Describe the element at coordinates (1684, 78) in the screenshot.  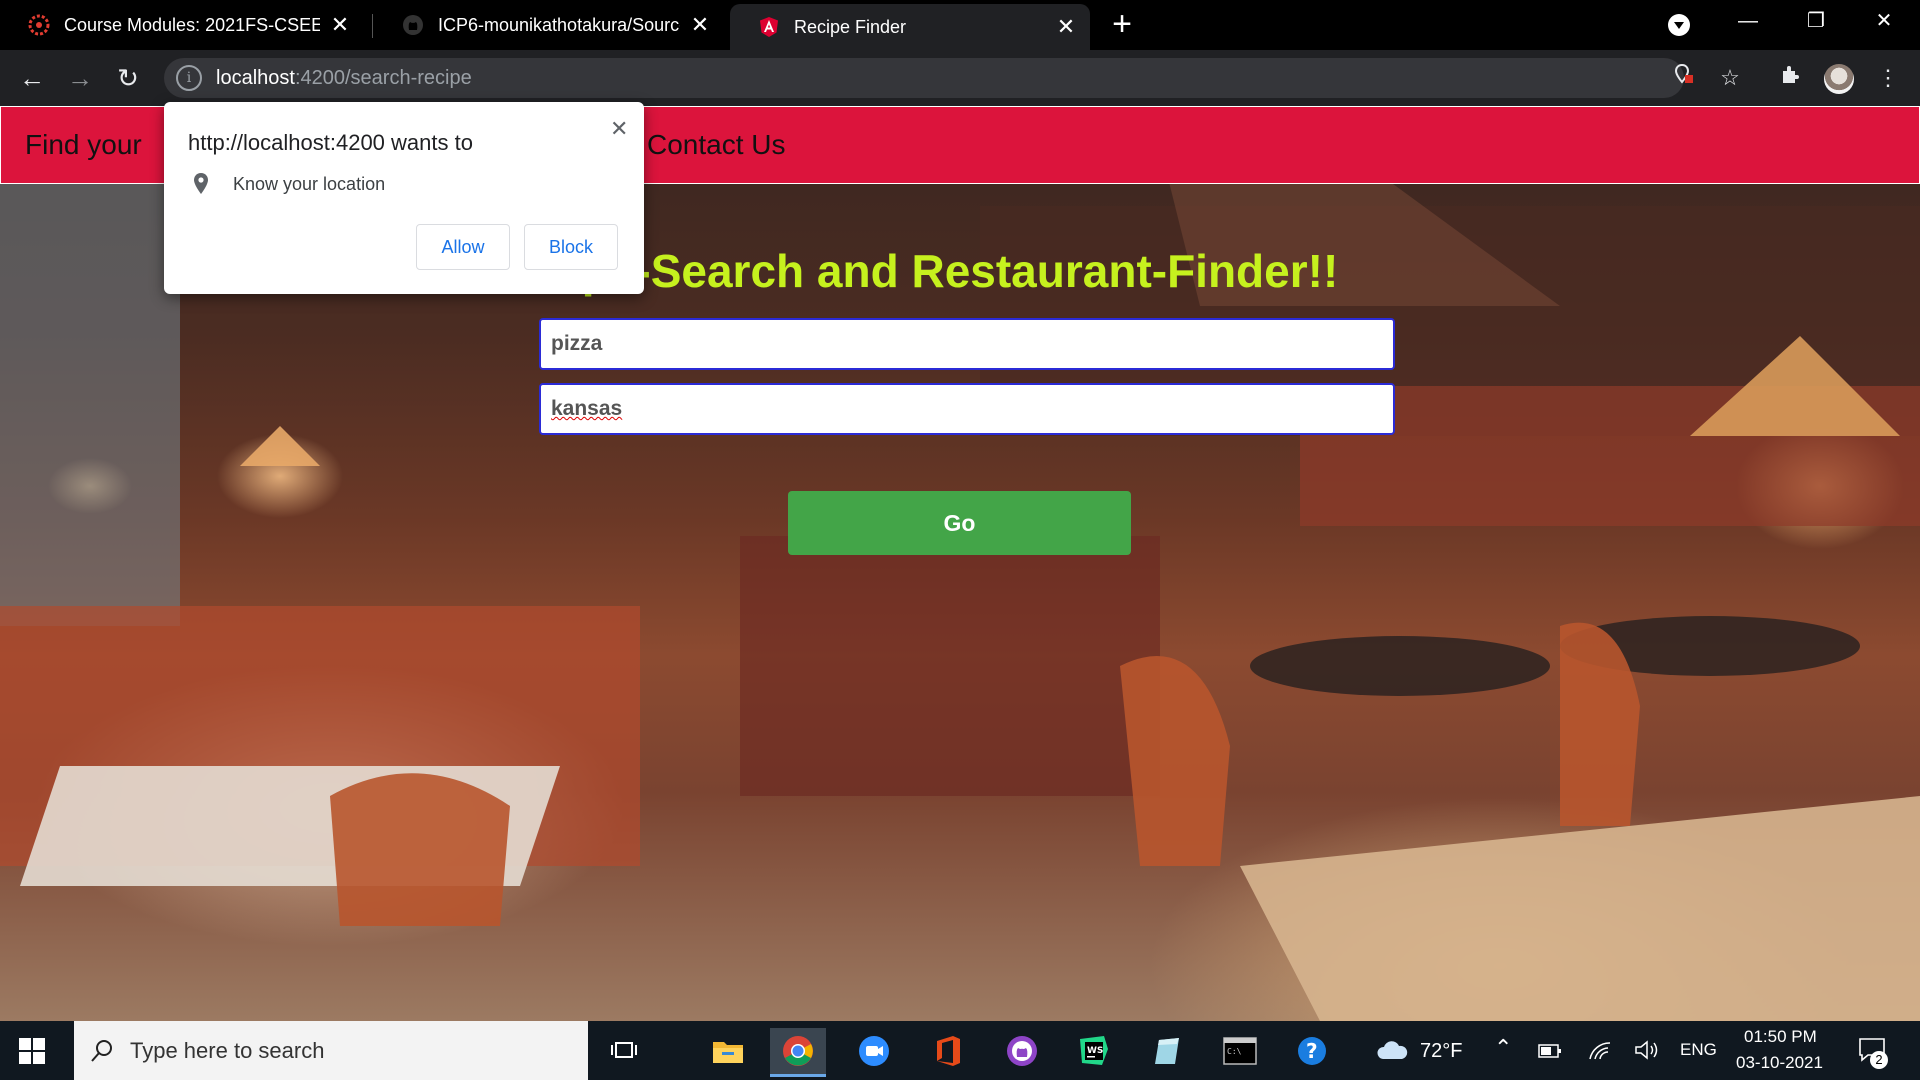
I see `location-blocked-icon` at that location.